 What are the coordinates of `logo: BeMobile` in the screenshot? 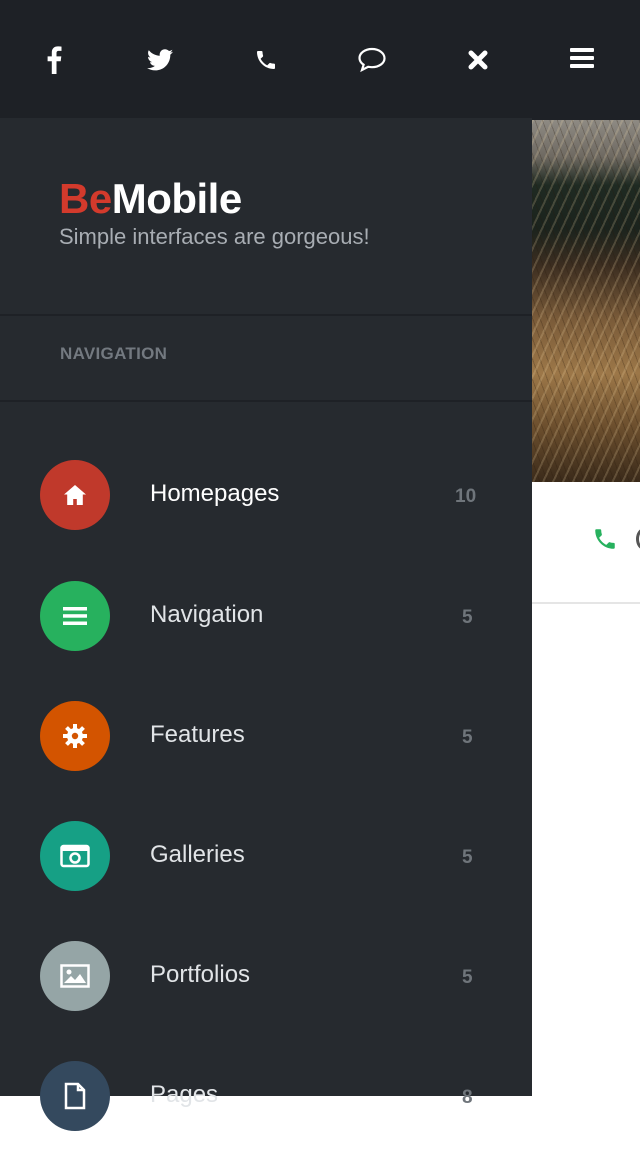 It's located at (214, 199).